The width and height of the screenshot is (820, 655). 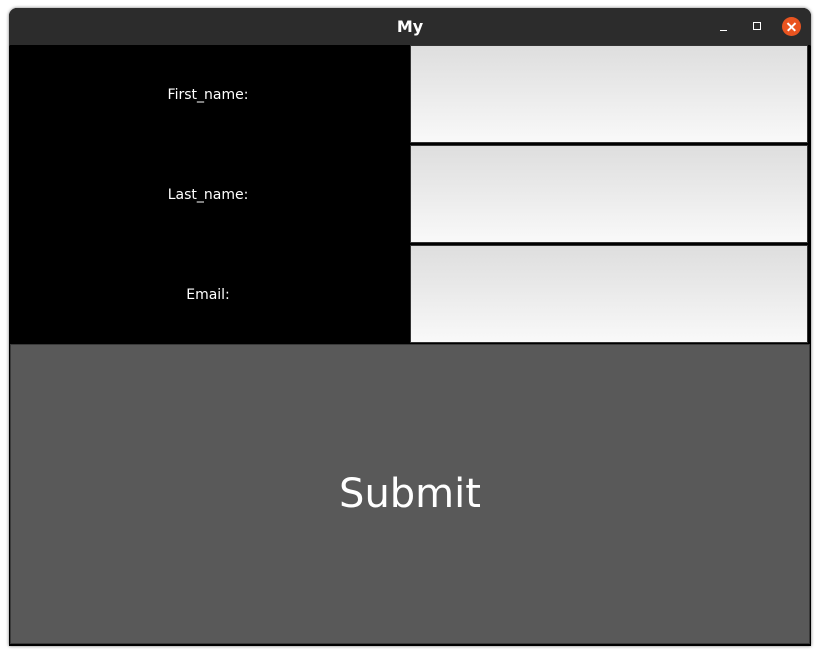 What do you see at coordinates (609, 194) in the screenshot?
I see `last-name-input` at bounding box center [609, 194].